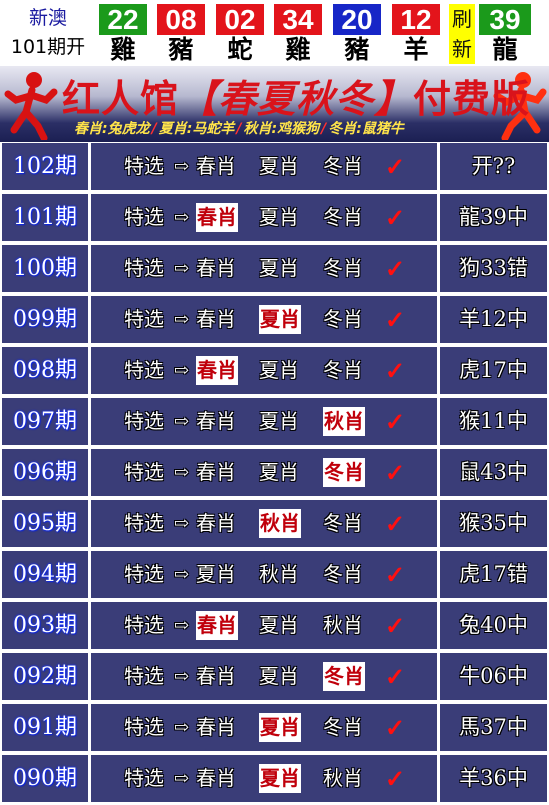  I want to click on period-label: 098期, so click(45, 370).